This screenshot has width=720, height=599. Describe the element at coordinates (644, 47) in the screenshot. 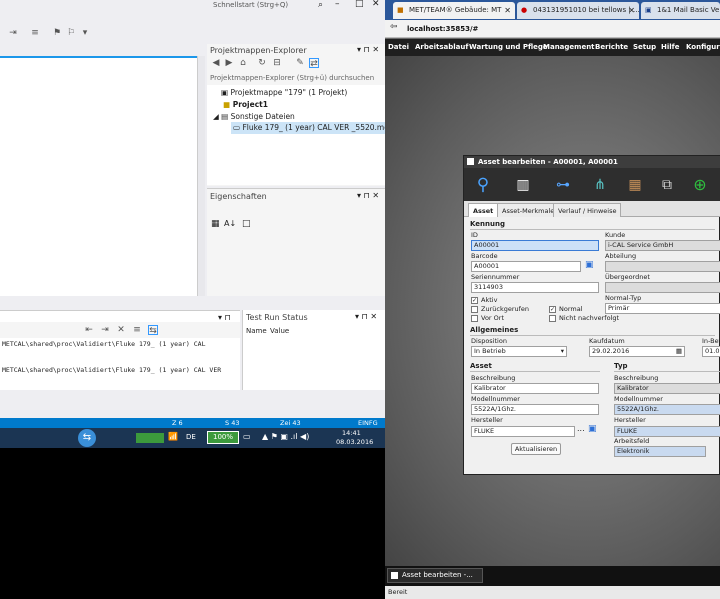

I see `menu-setup: Setup` at that location.